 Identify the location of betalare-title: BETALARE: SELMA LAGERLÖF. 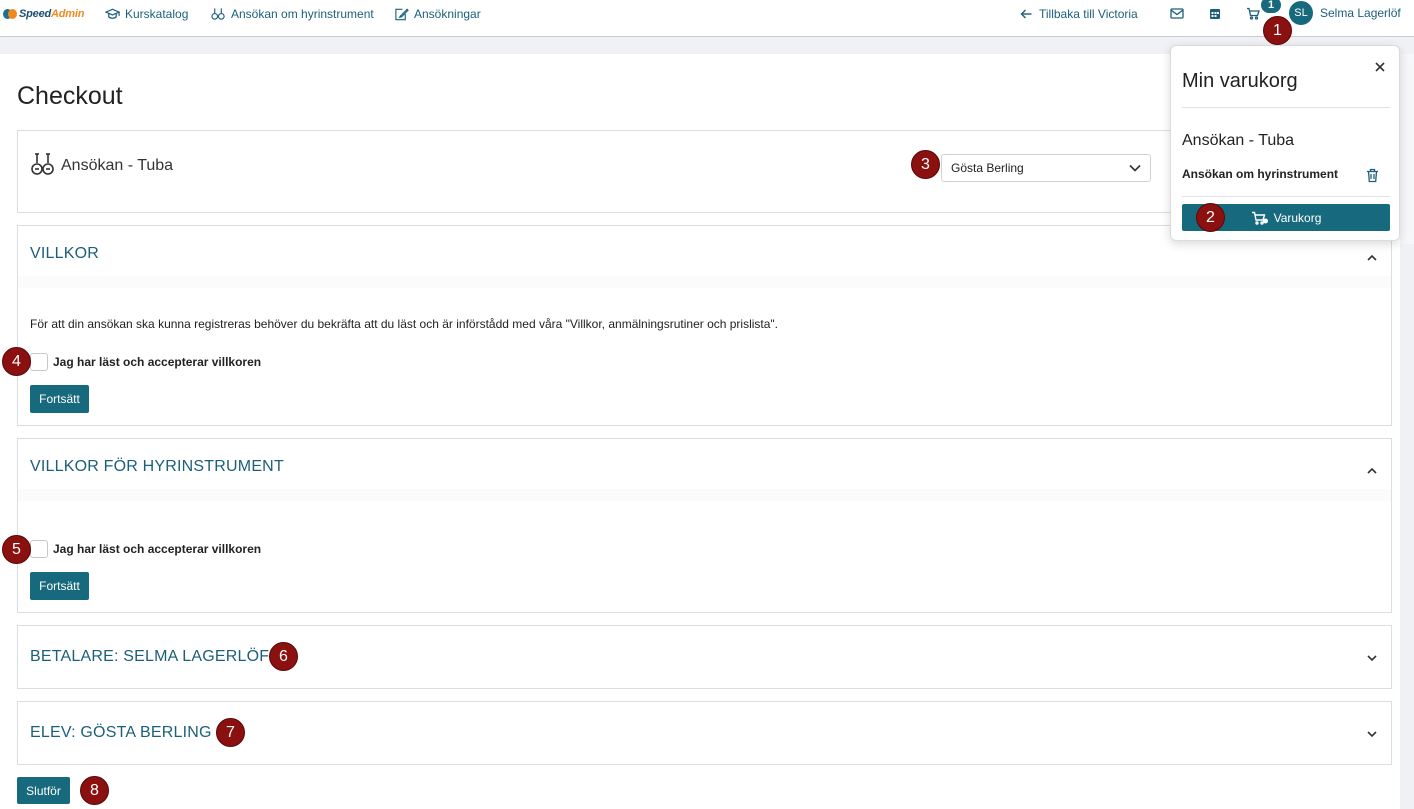
(150, 656).